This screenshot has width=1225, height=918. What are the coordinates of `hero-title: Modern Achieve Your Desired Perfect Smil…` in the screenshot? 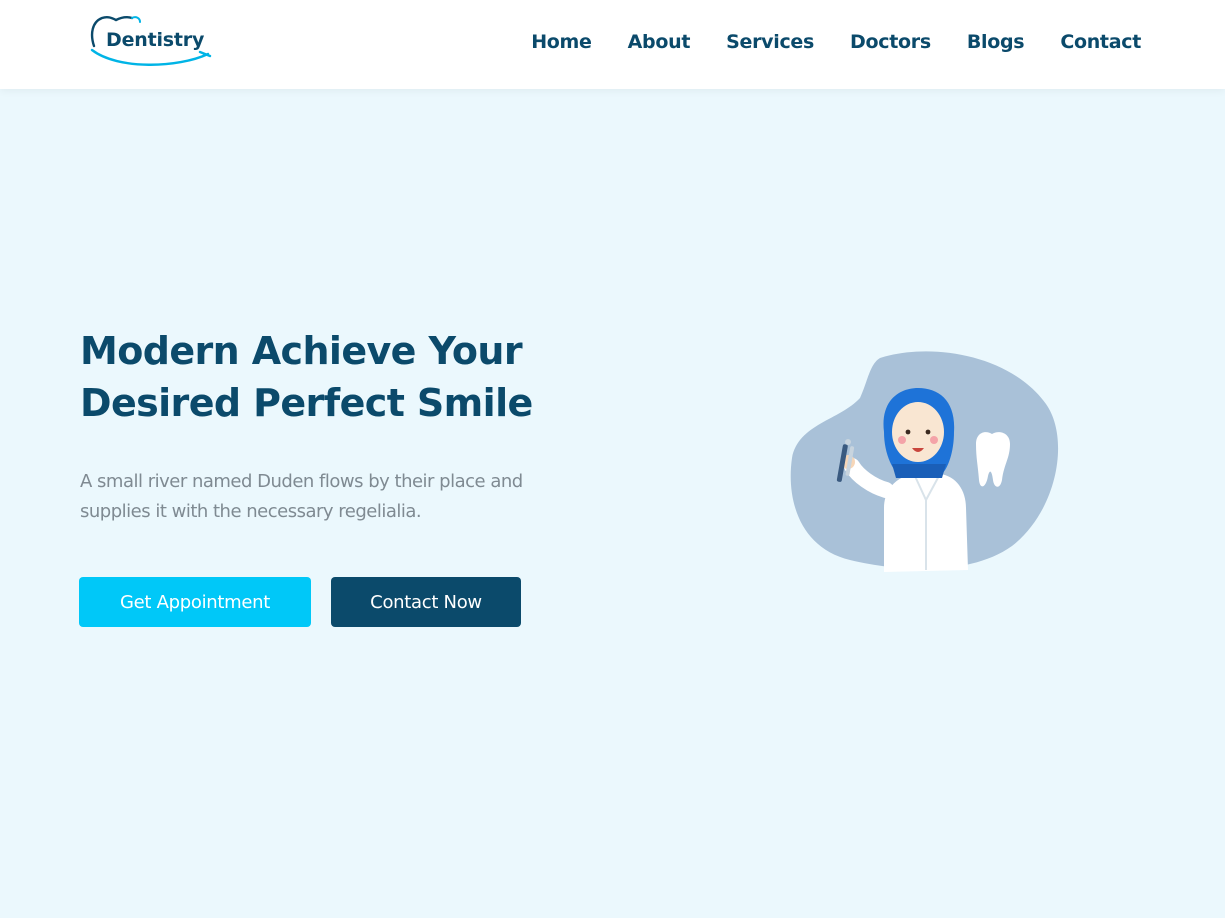 It's located at (340, 377).